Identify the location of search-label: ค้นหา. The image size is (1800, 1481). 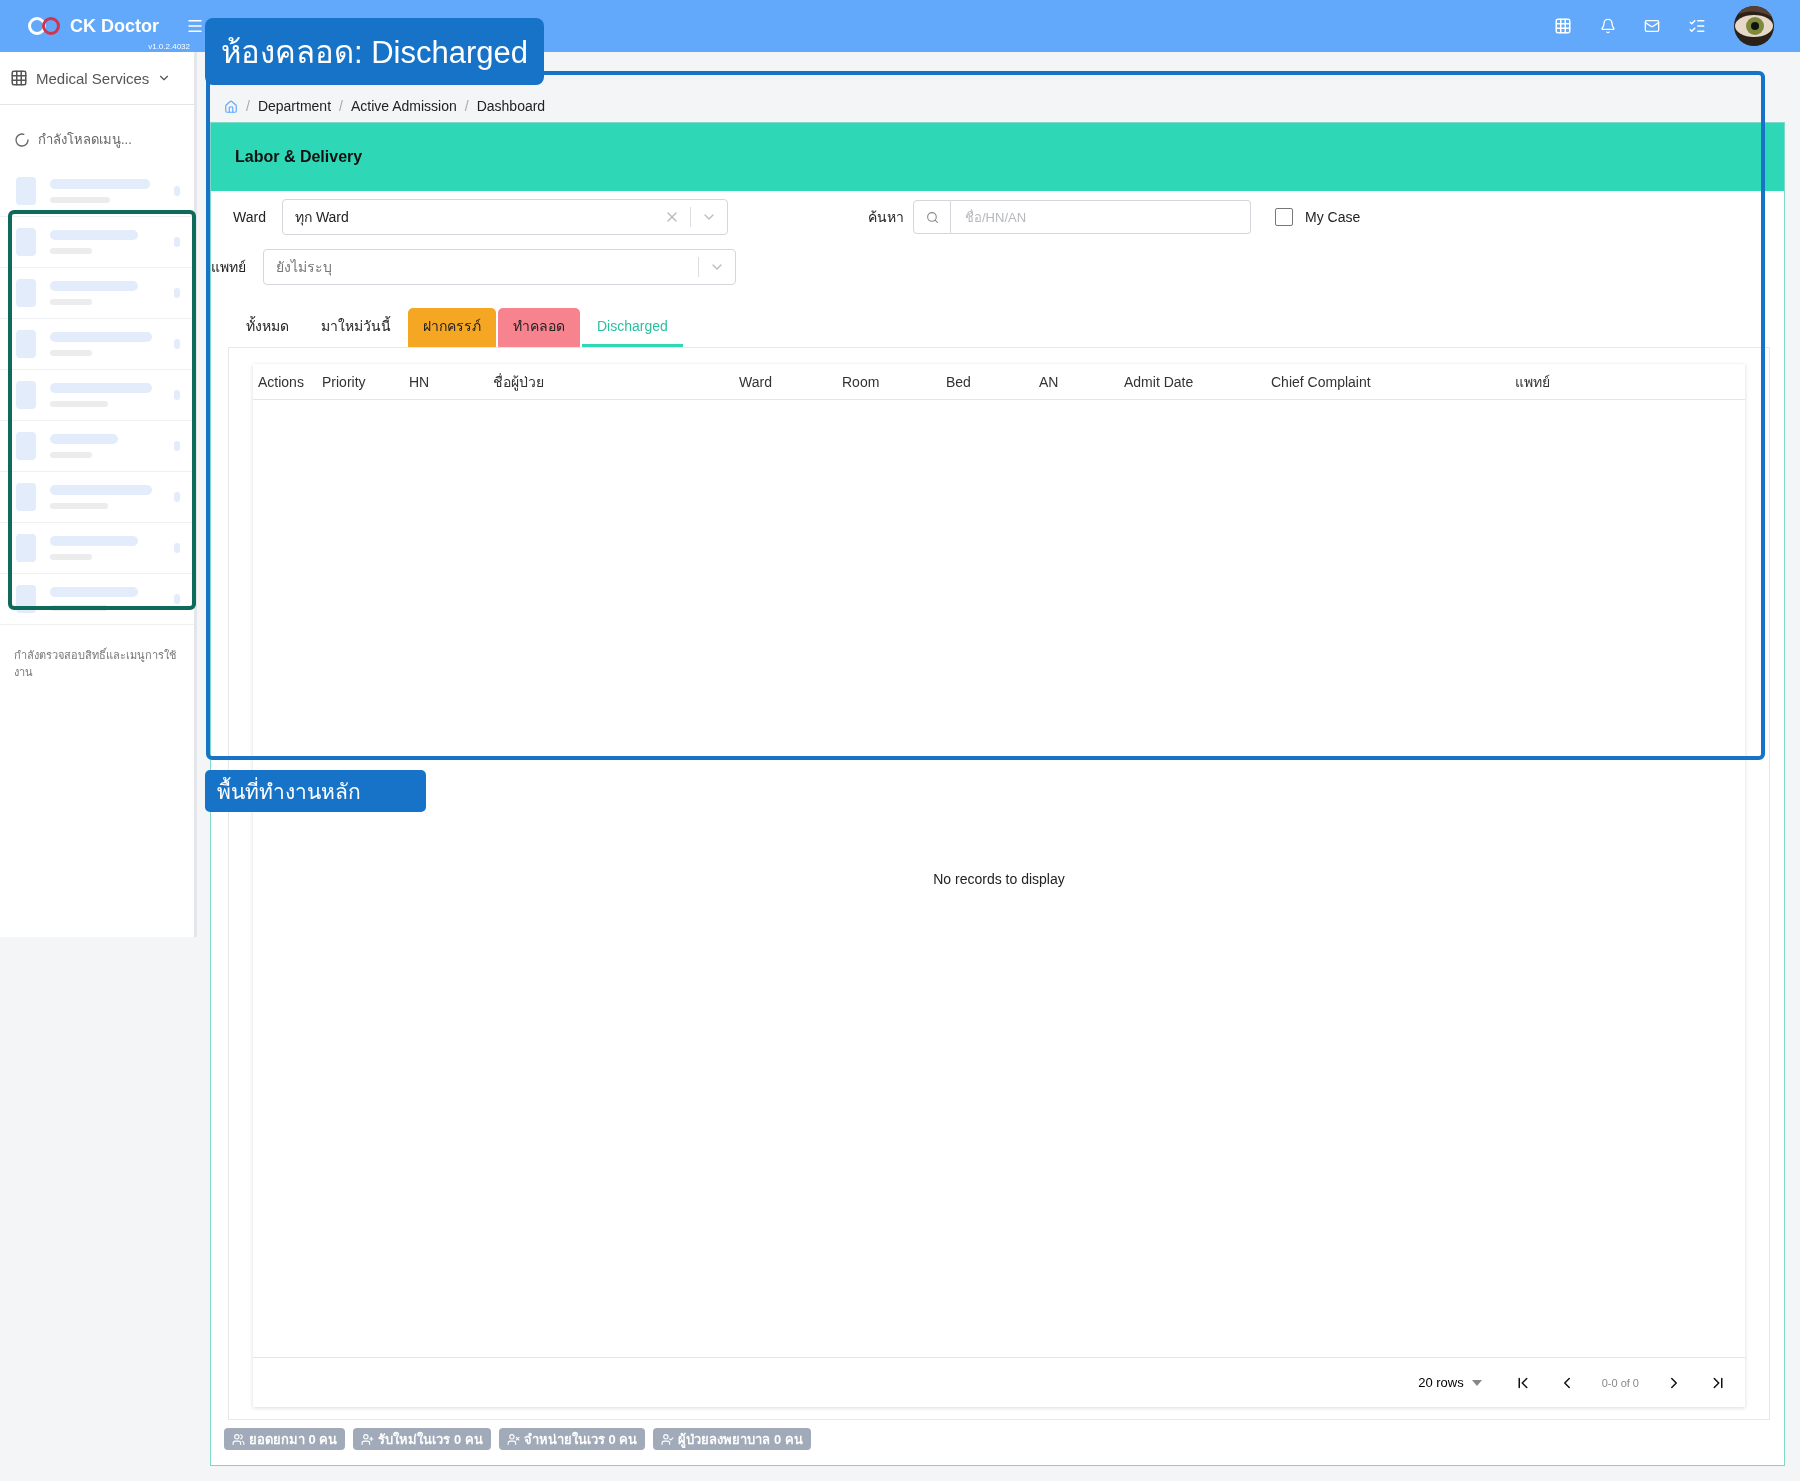
(886, 217).